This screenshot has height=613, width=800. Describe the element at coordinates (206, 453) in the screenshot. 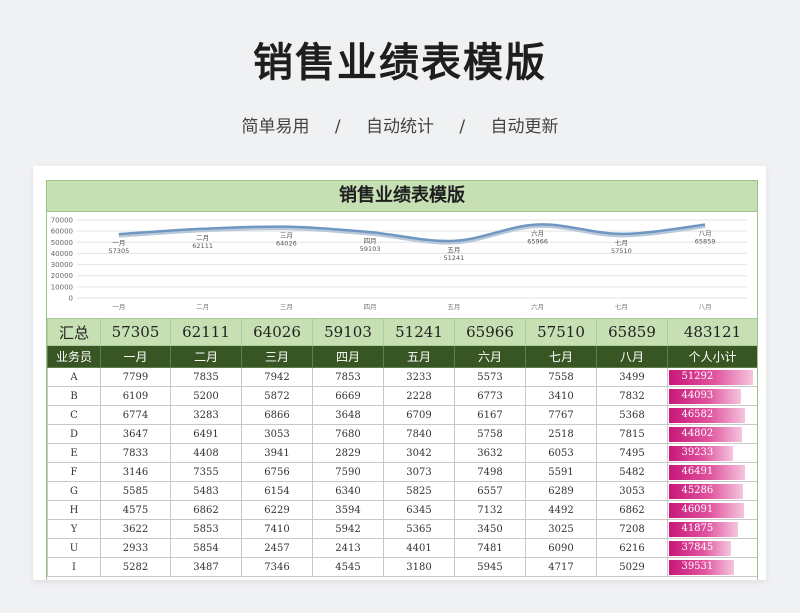

I see `month-value-cell: 4408` at that location.